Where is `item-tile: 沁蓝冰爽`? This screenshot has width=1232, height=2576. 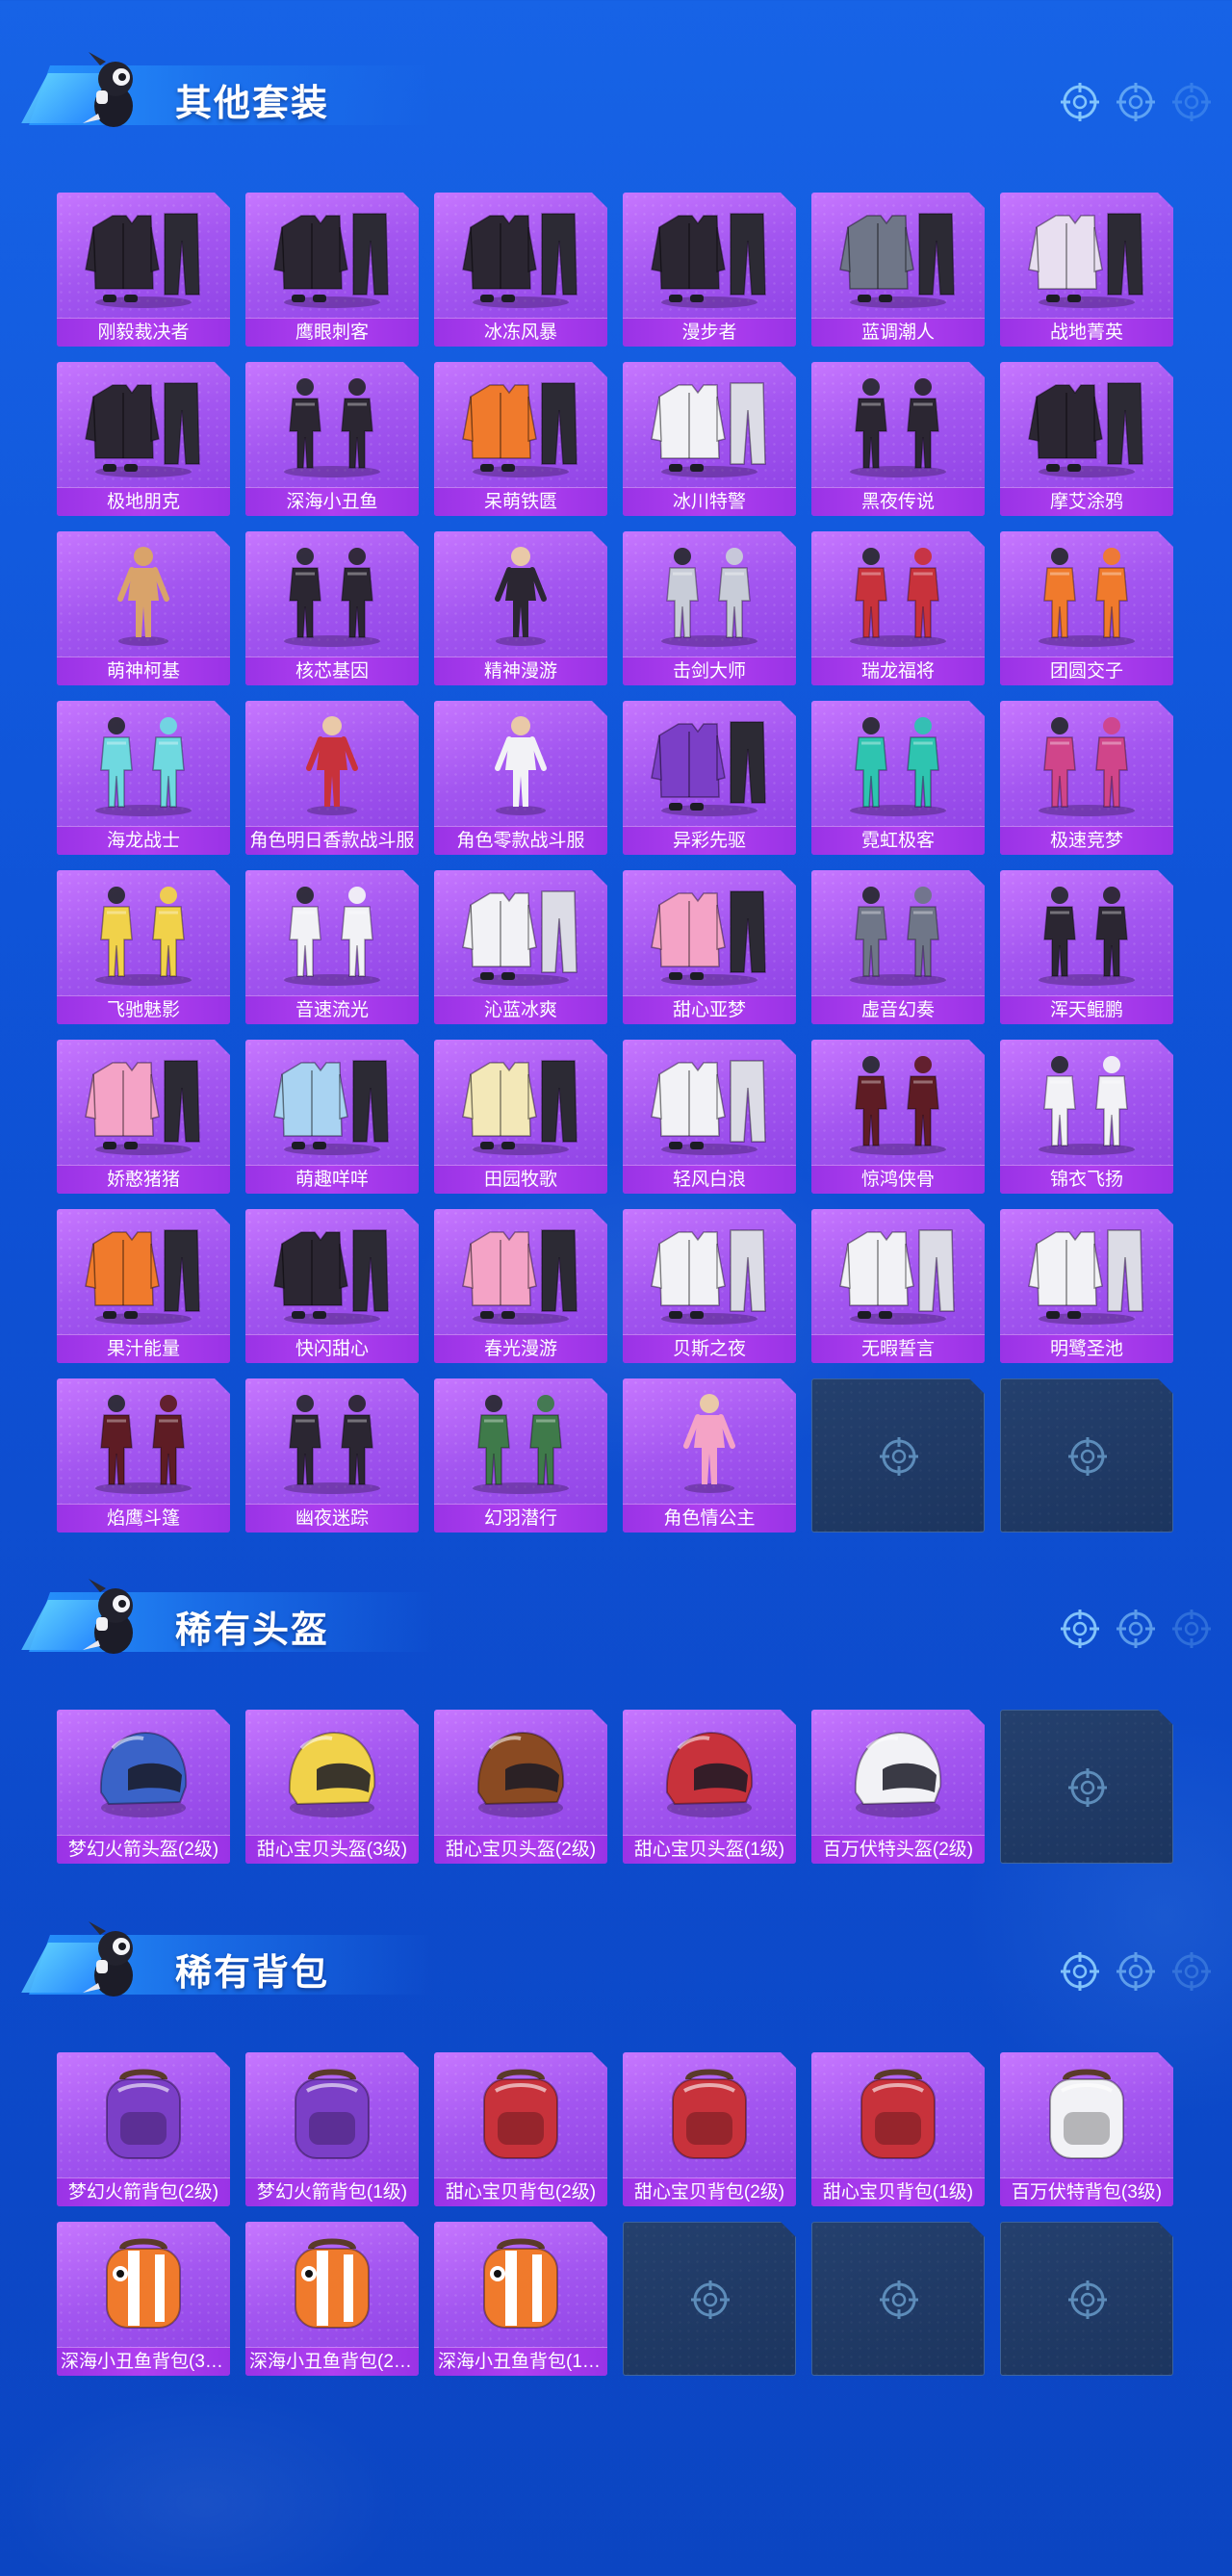 item-tile: 沁蓝冰爽 is located at coordinates (520, 947).